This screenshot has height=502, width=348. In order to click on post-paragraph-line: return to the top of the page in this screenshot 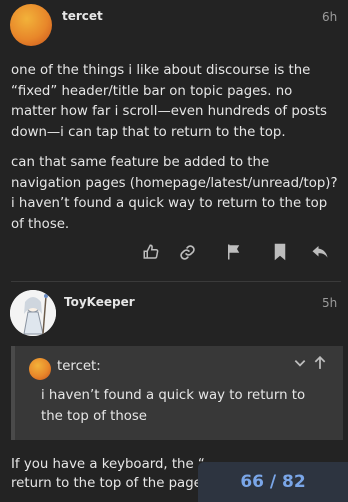, I will do `click(106, 483)`.